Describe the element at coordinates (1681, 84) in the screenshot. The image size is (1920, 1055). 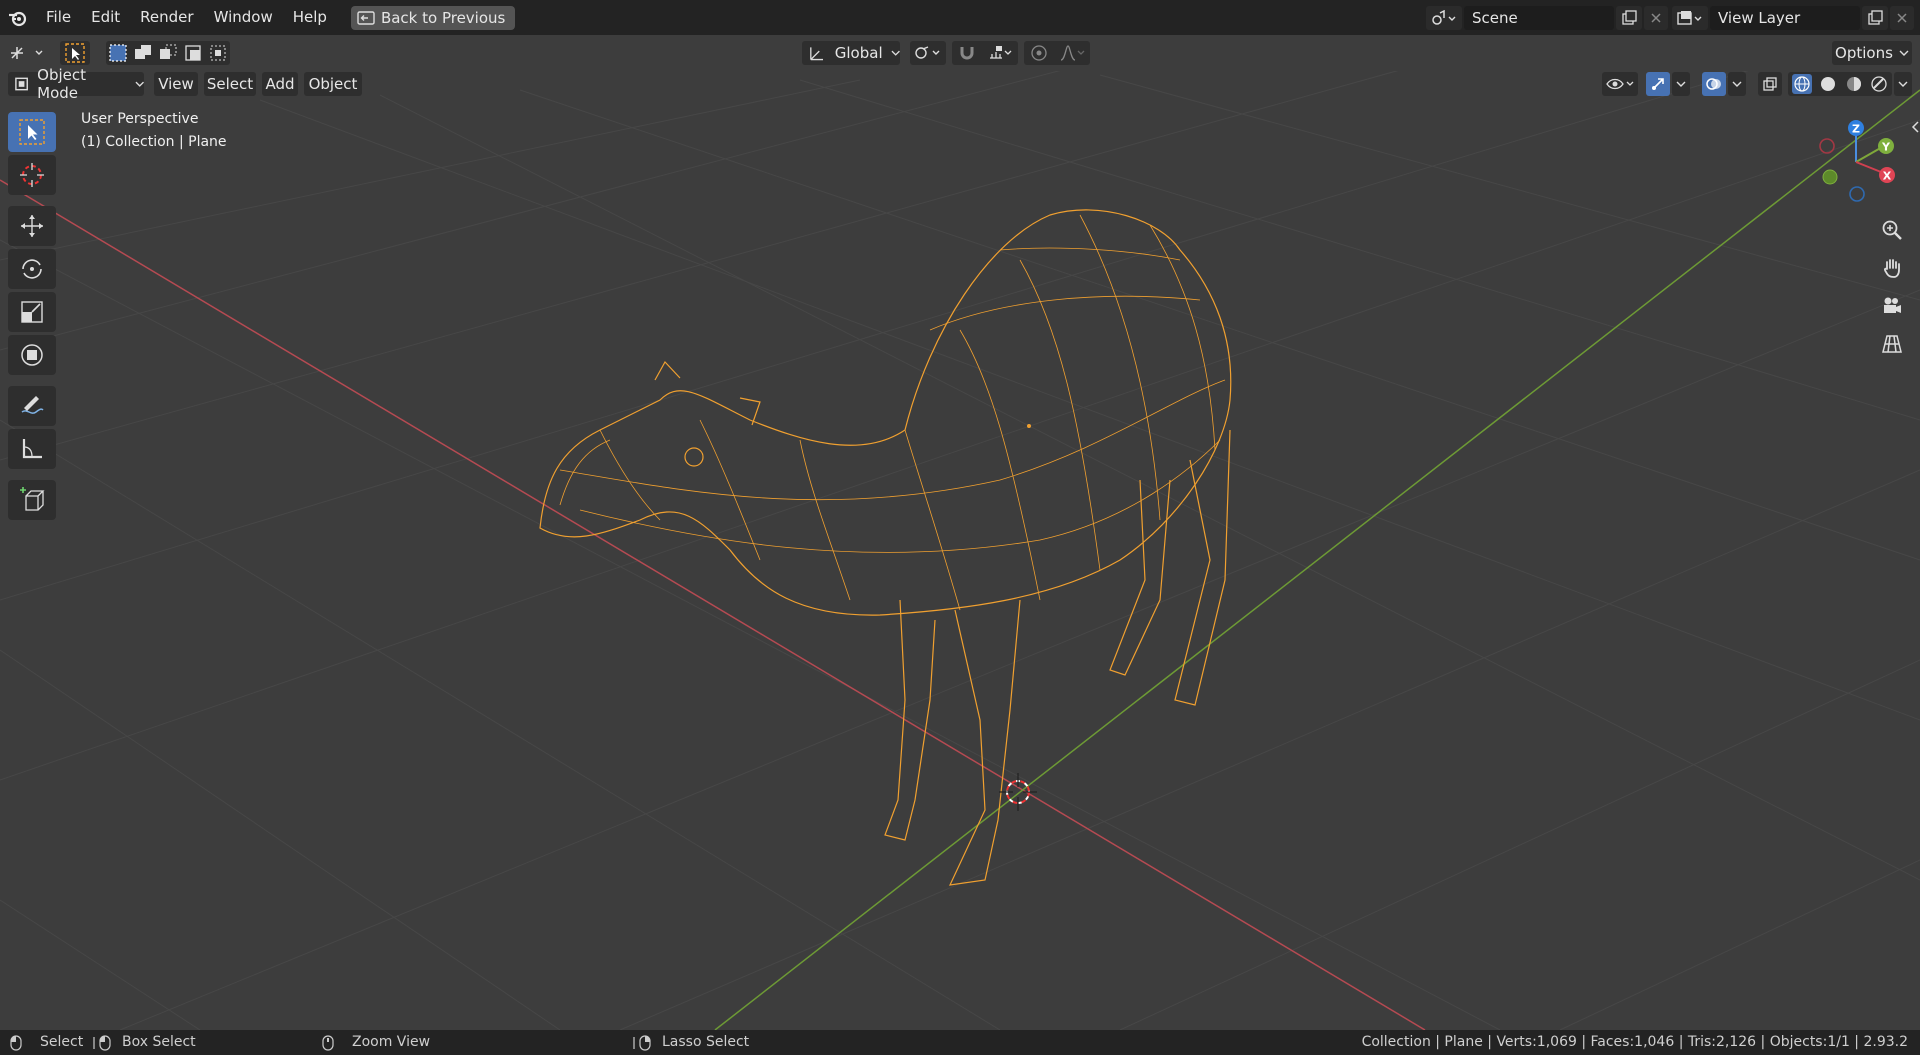
I see `gizmo-dropdown` at that location.